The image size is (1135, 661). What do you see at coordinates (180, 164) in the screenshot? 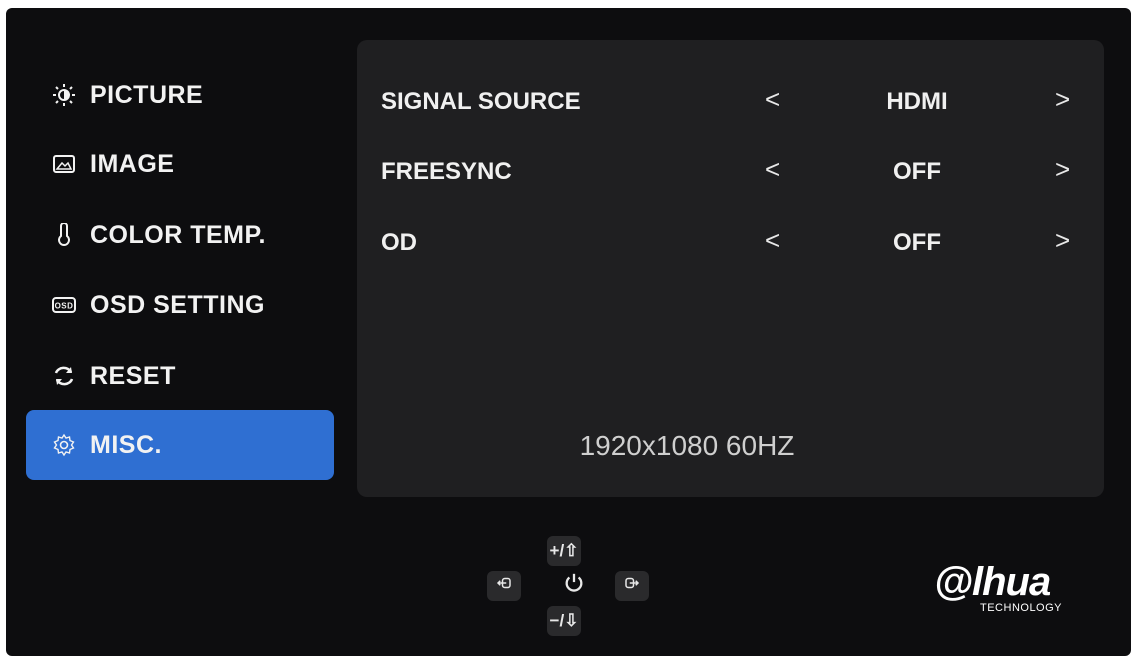
I see `sidebar-item-image: IMAGE` at bounding box center [180, 164].